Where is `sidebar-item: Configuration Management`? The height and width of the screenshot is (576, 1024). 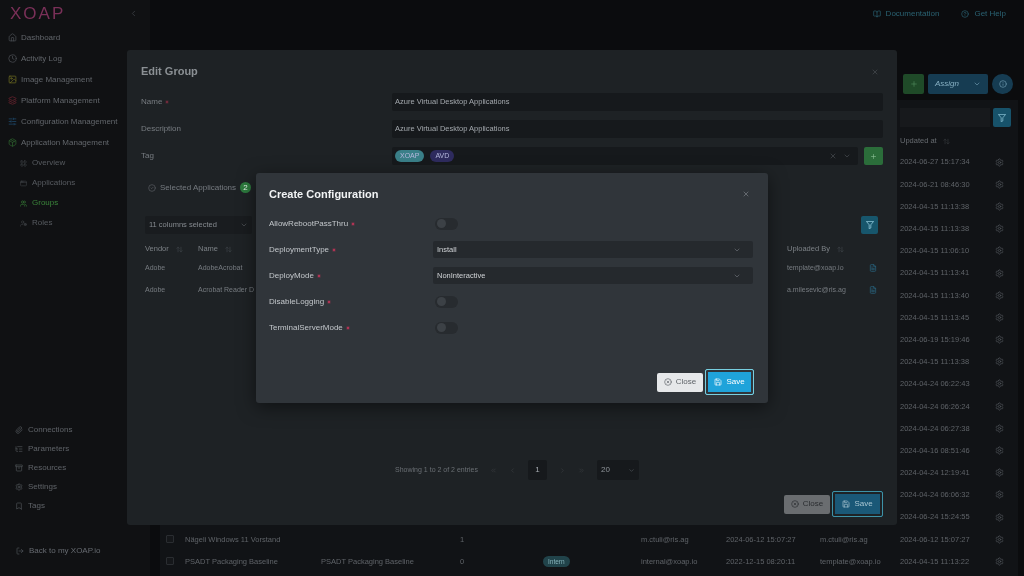
sidebar-item: Configuration Management is located at coordinates (63, 121).